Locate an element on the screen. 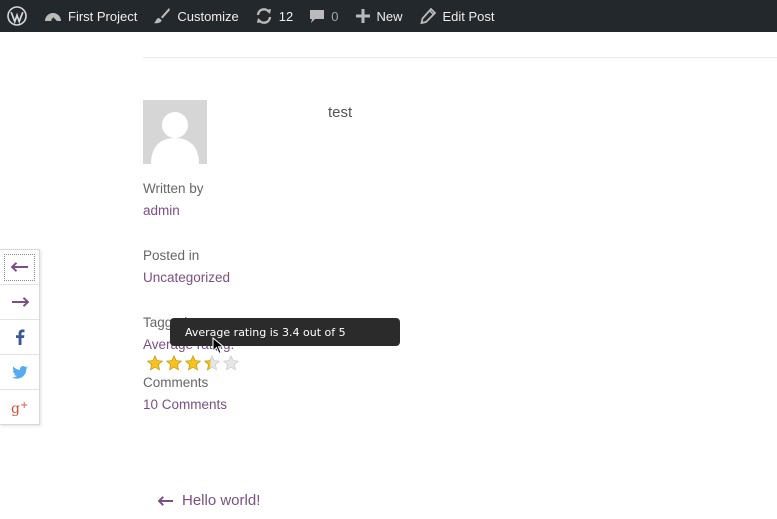 Image resolution: width=777 pixels, height=519 pixels. twitter-icon is located at coordinates (19, 372).